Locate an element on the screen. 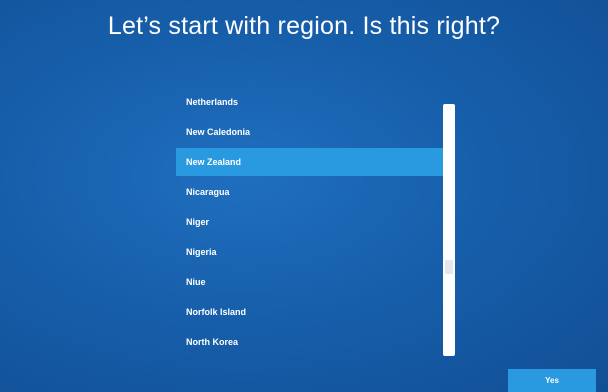 This screenshot has height=392, width=608. page-title: Let’s start with region. Is this right? is located at coordinates (304, 26).